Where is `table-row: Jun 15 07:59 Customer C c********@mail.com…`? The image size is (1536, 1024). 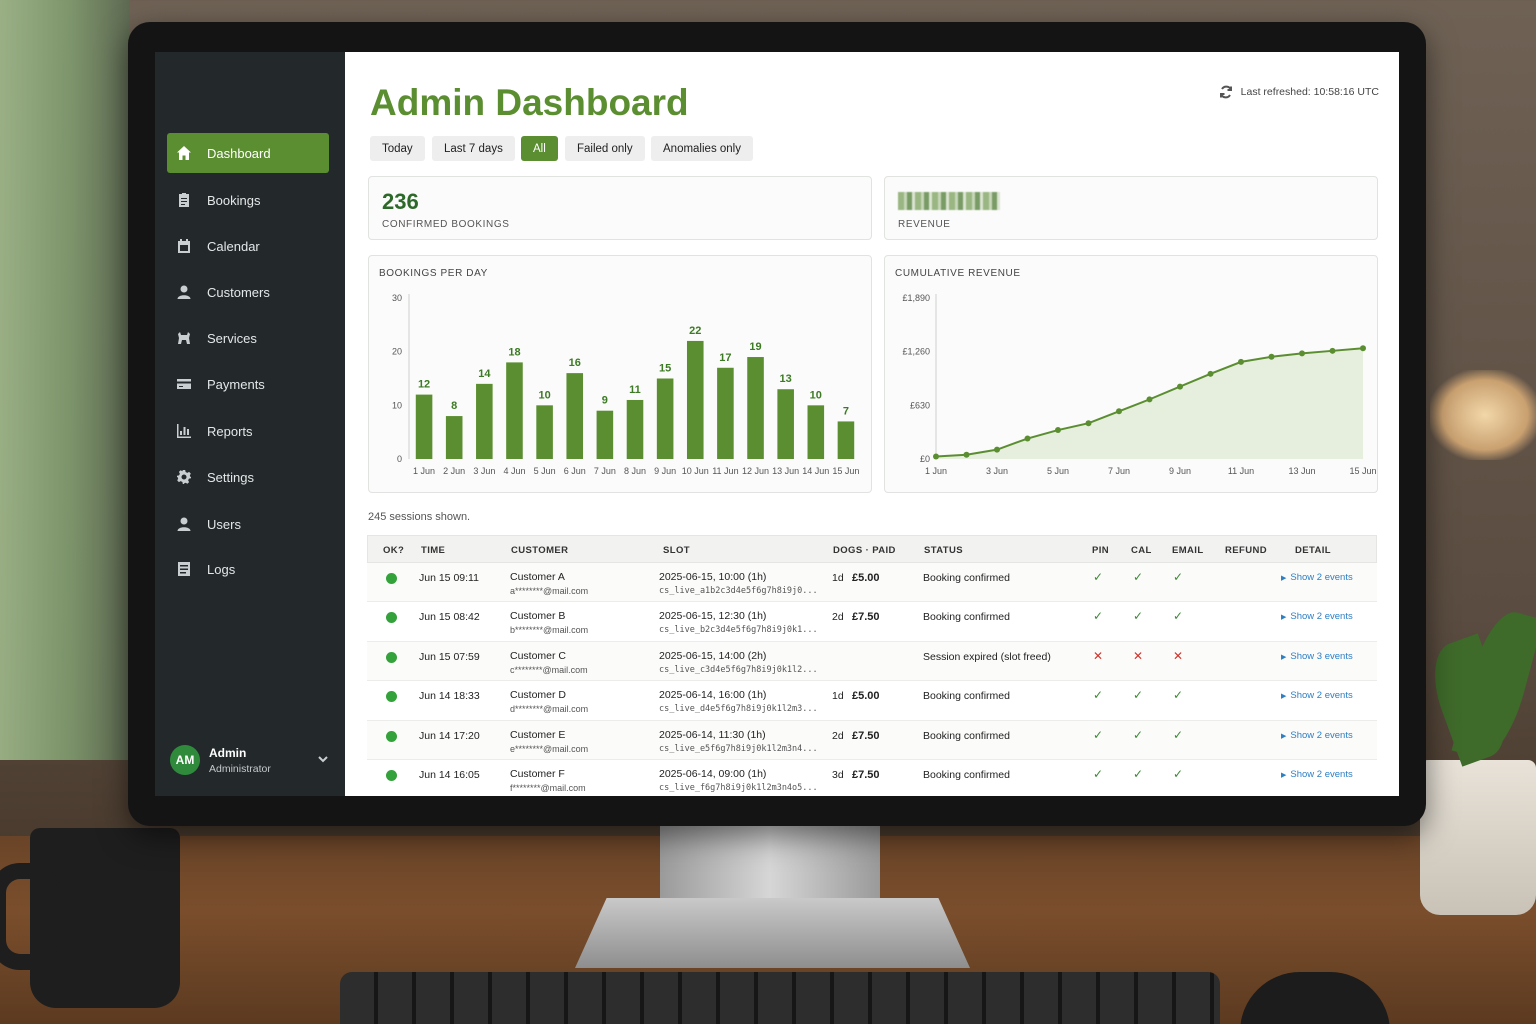 table-row: Jun 15 07:59 Customer C c********@mail.com… is located at coordinates (872, 661).